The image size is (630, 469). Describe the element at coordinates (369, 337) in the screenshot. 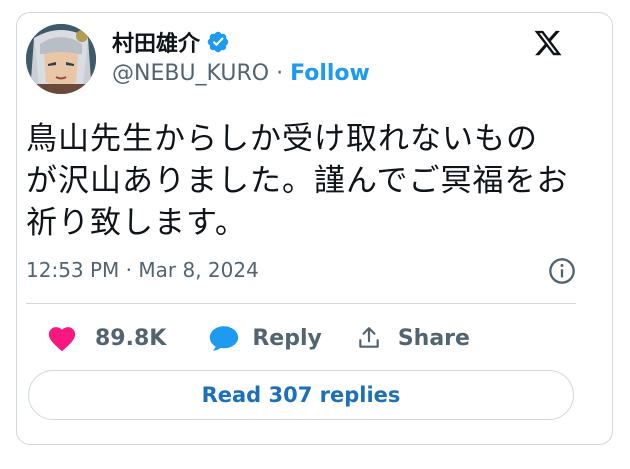

I see `share-icon` at that location.